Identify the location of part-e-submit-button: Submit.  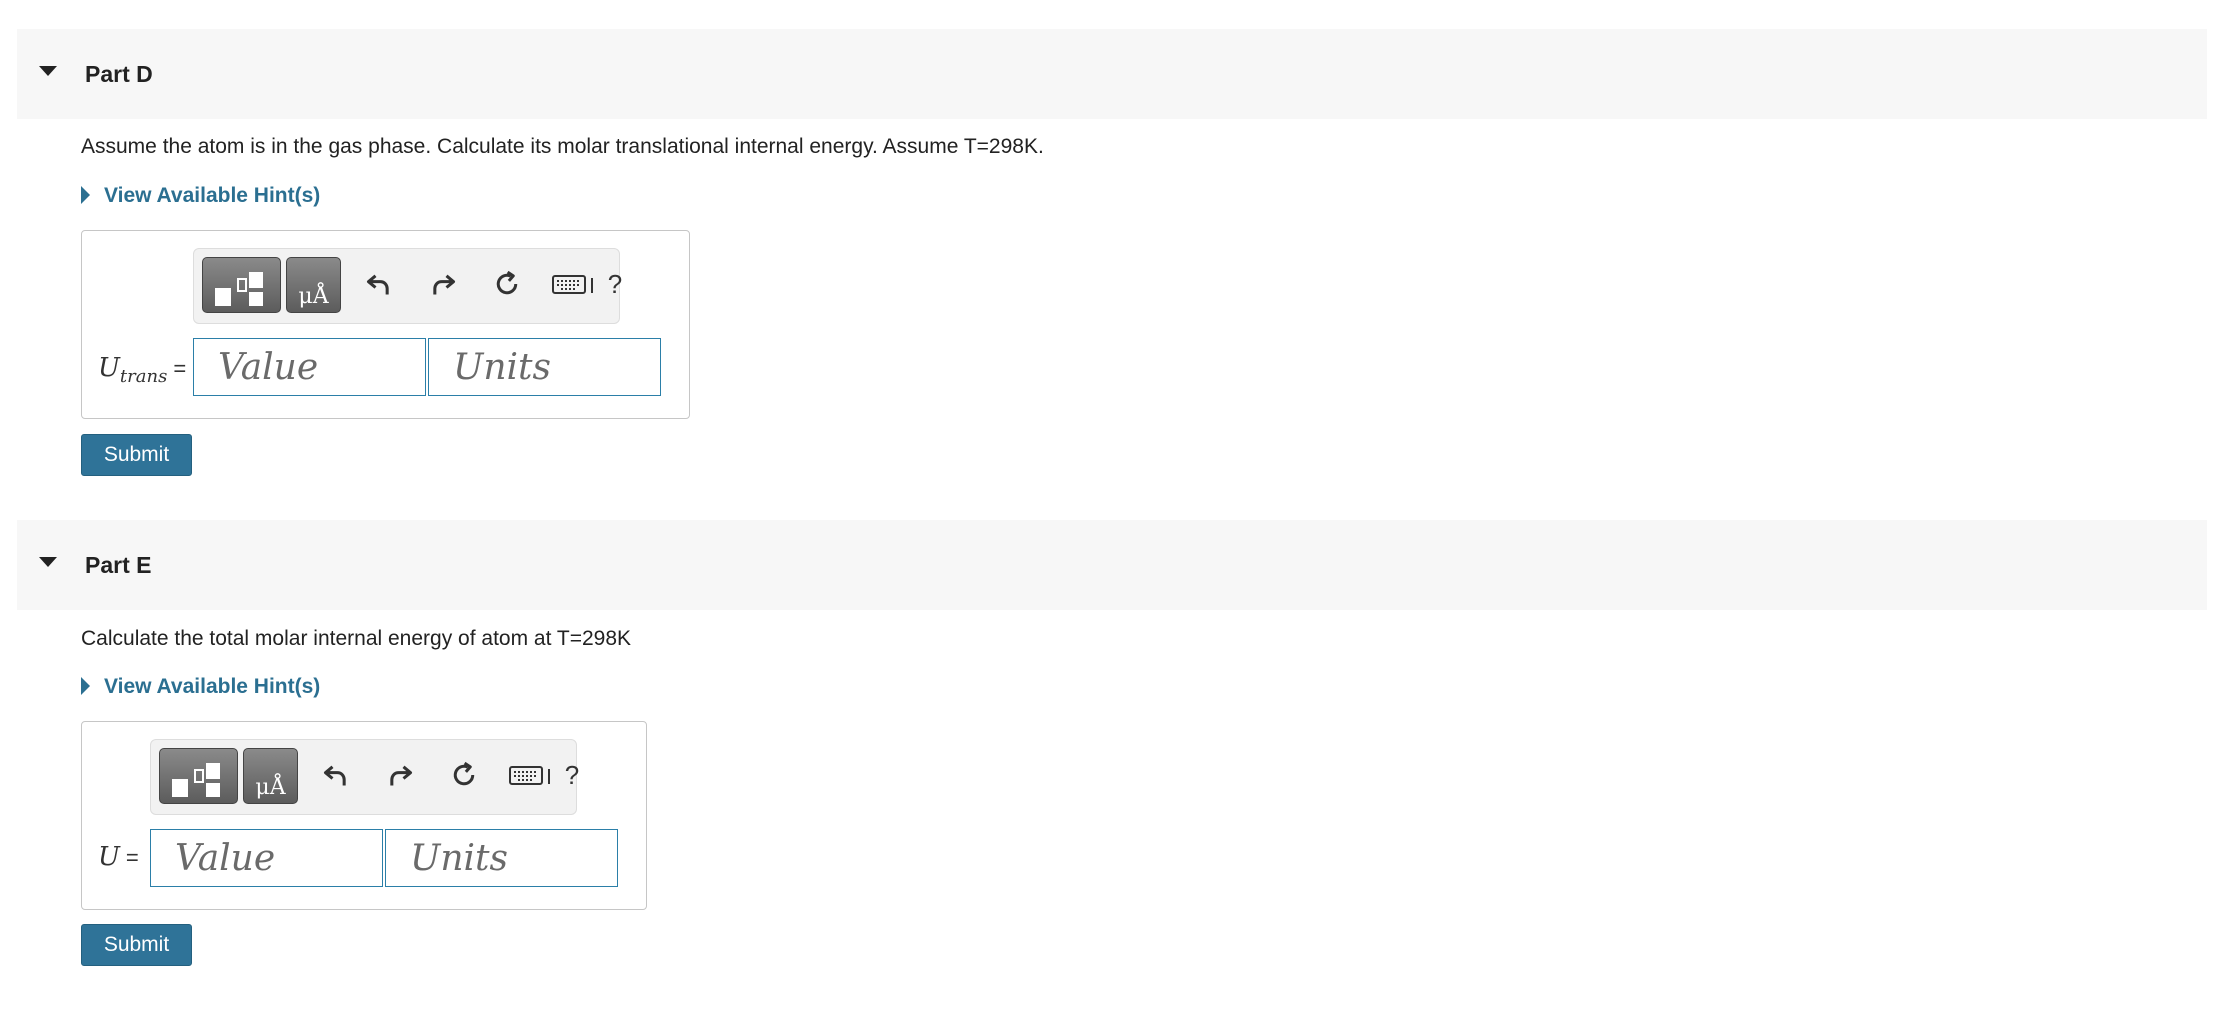
(136, 945).